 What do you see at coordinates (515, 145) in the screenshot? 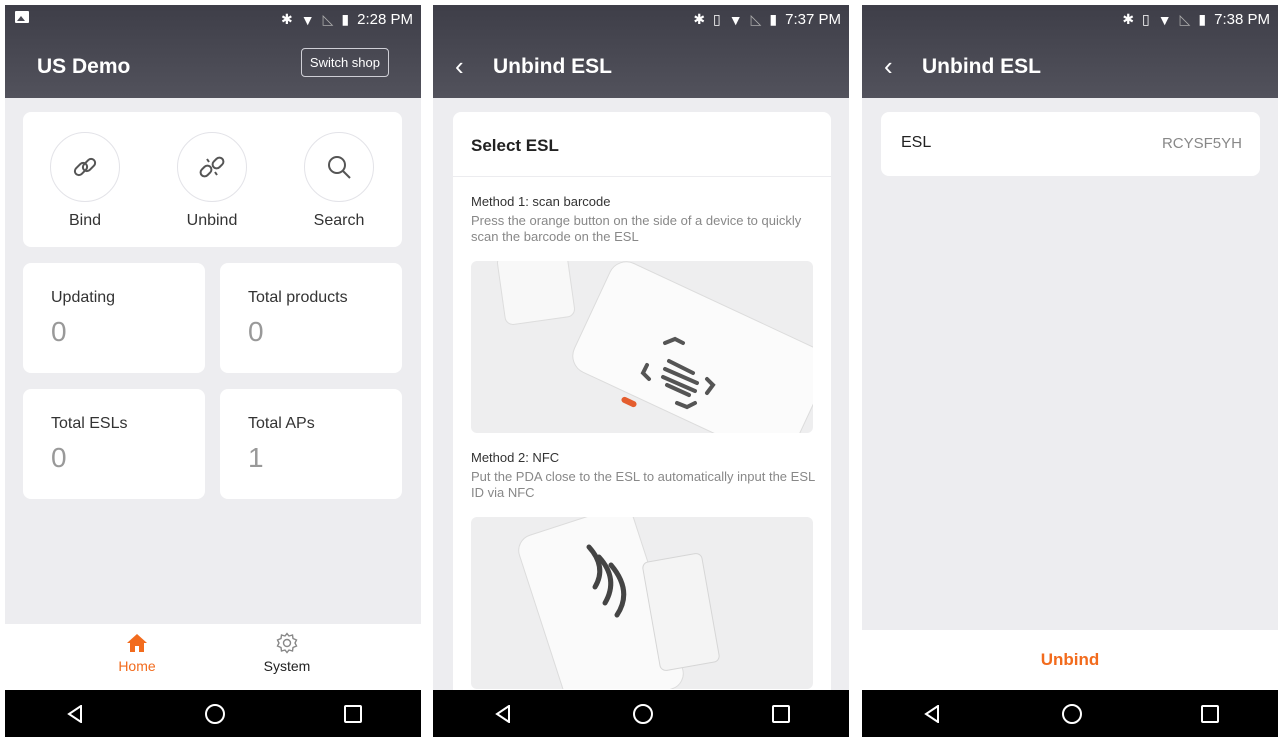
I see `card-title: Select ESL` at bounding box center [515, 145].